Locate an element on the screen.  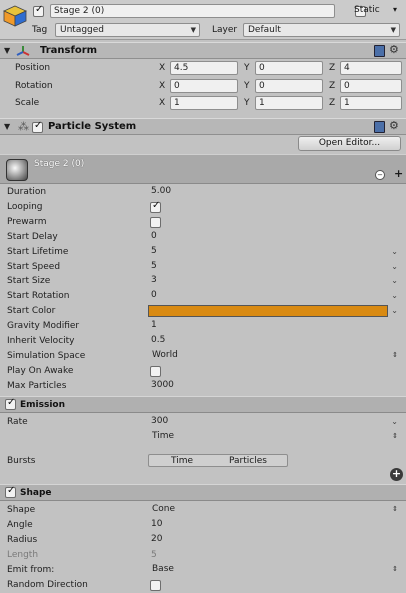
shape-setting-row: Emit from: Base ⇕ is located at coordinates (203, 570).